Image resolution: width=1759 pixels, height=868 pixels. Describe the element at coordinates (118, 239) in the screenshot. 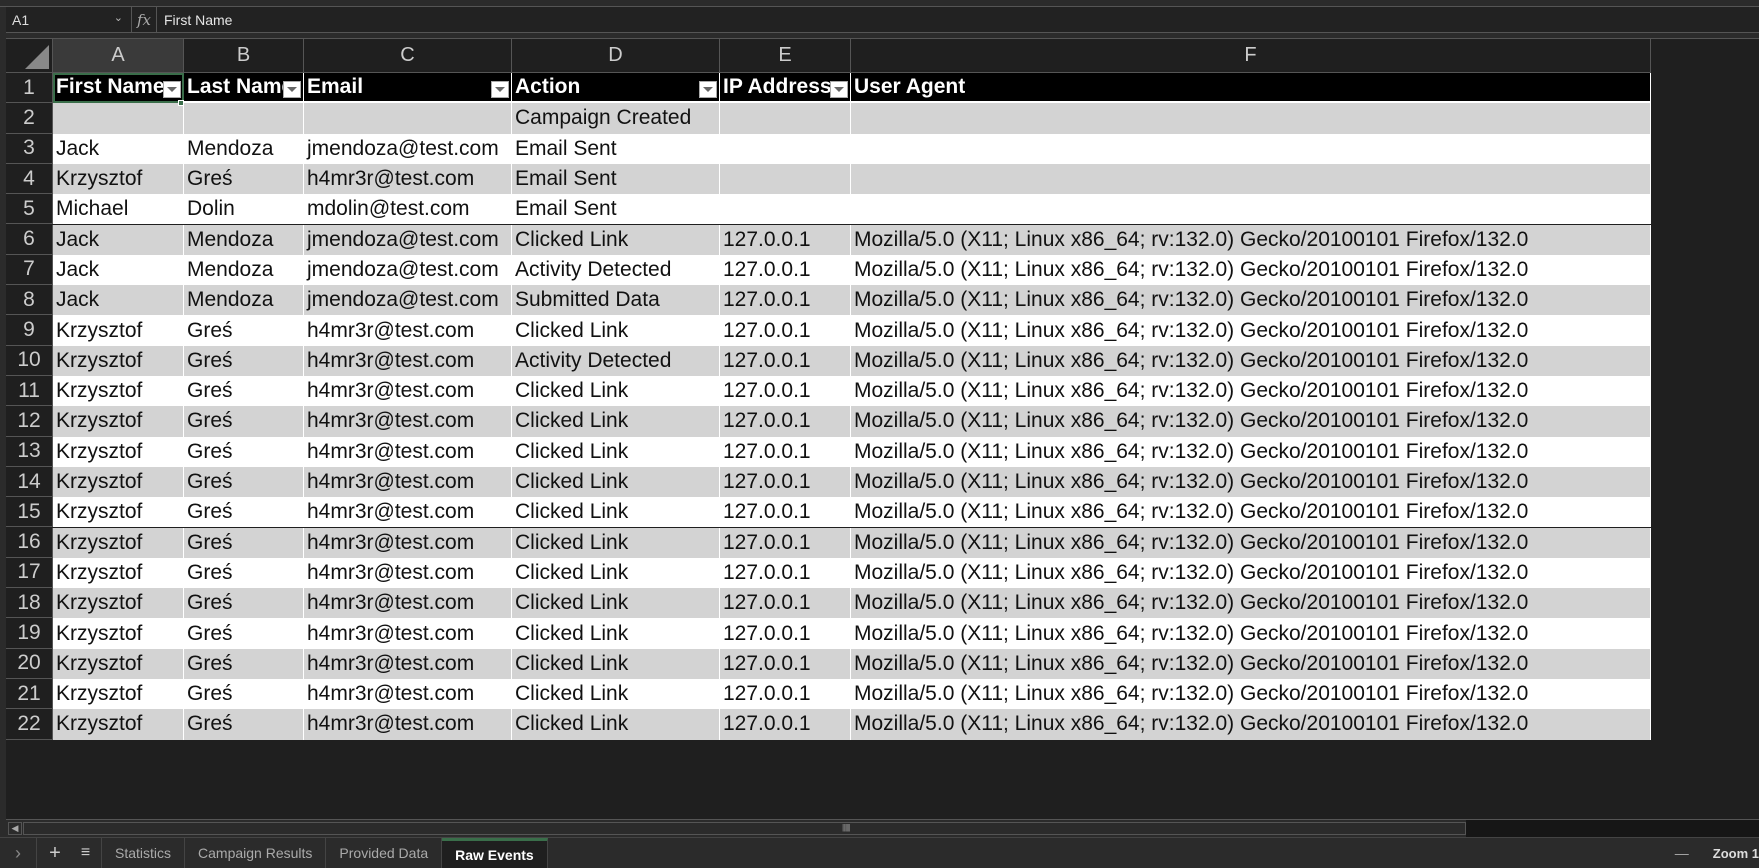

I see `cell-a6: Jack` at that location.